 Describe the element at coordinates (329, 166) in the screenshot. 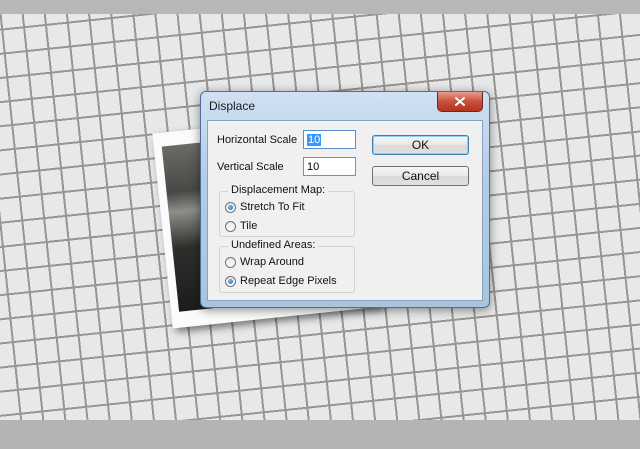

I see `vertical-scale-input` at that location.